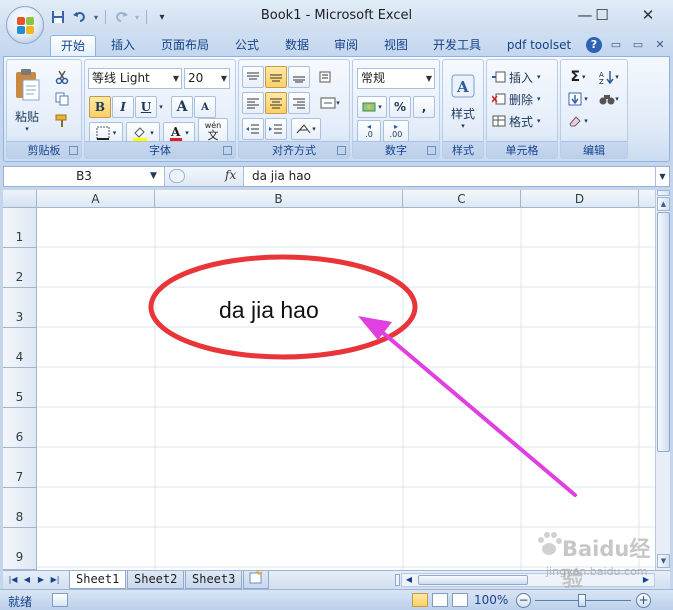 This screenshot has width=673, height=610. What do you see at coordinates (156, 580) in the screenshot?
I see `sheet-tab-sheet2: Sheet2` at bounding box center [156, 580].